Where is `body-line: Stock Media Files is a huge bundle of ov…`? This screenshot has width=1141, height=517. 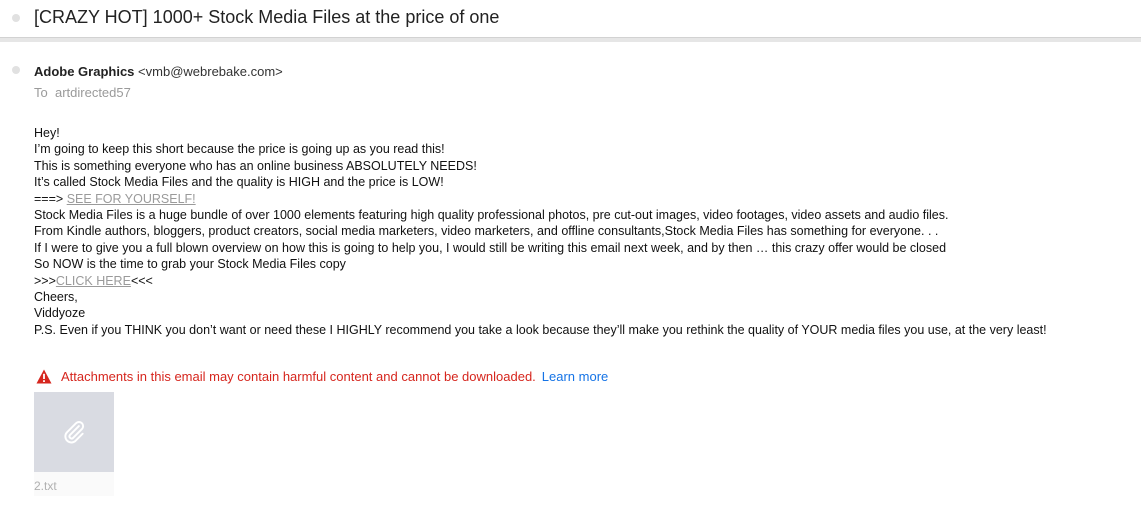 body-line: Stock Media Files is a huge bundle of ov… is located at coordinates (491, 215).